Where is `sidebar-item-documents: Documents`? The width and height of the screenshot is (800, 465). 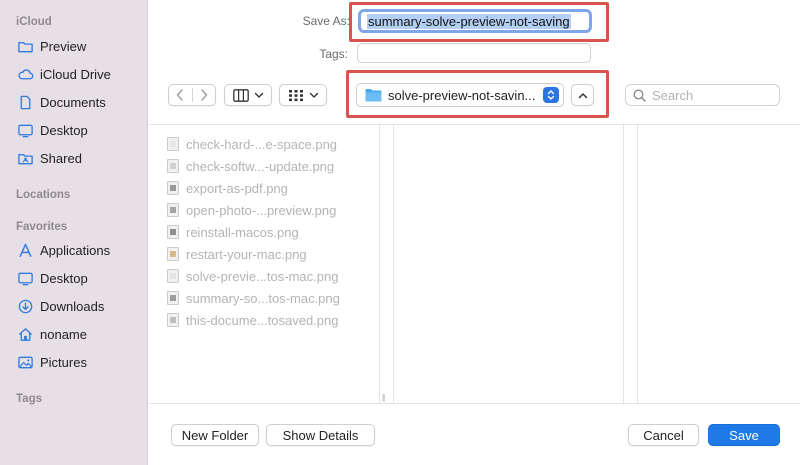 sidebar-item-documents: Documents is located at coordinates (78, 102).